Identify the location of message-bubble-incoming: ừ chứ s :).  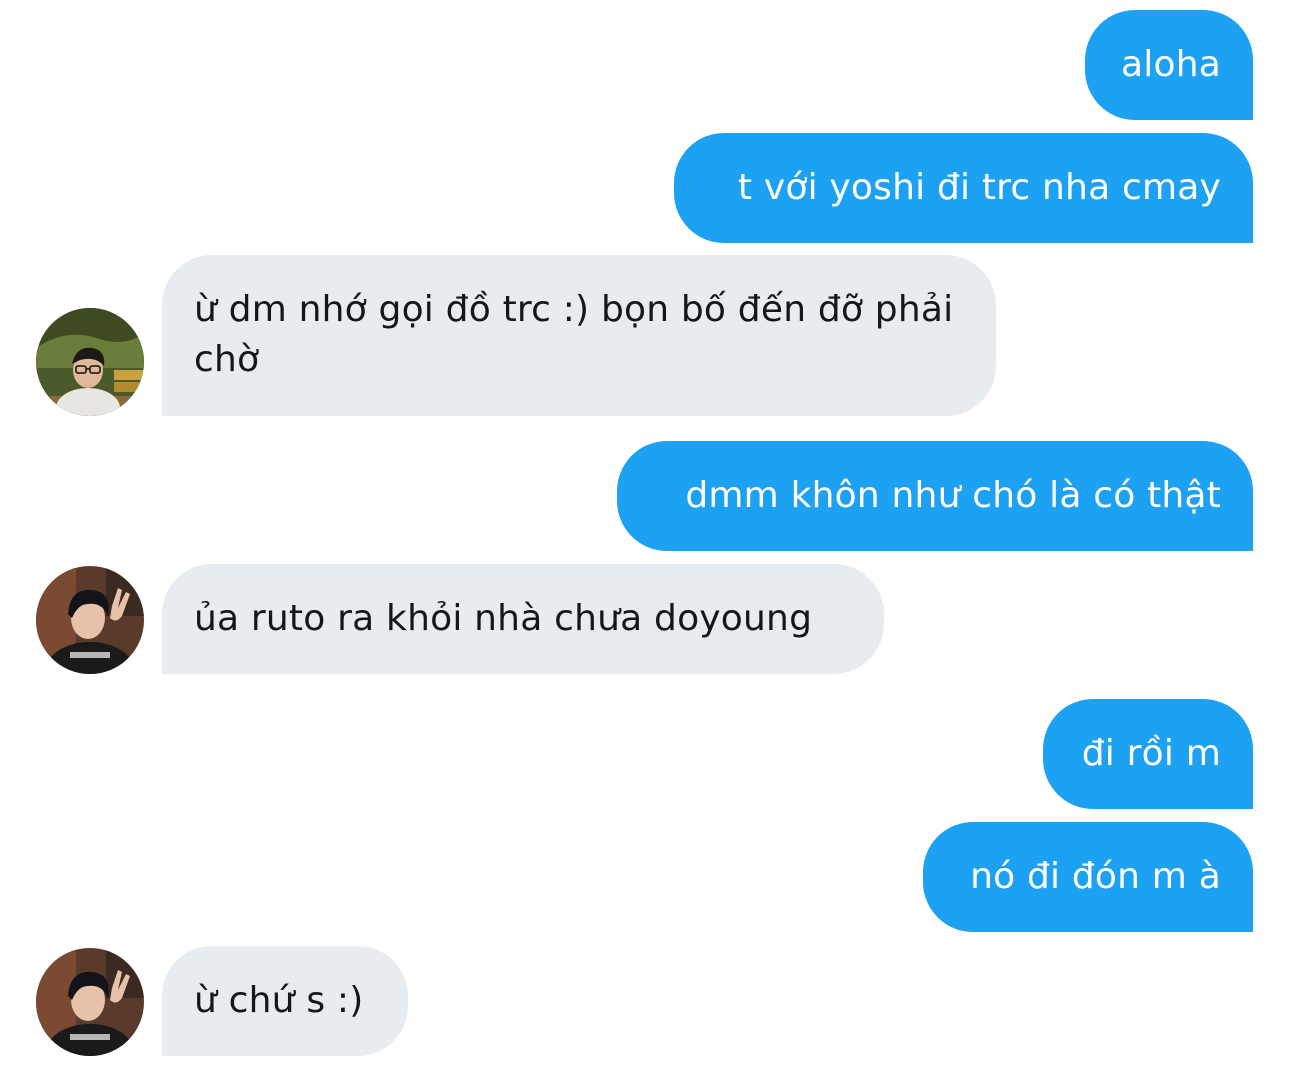
(285, 1001).